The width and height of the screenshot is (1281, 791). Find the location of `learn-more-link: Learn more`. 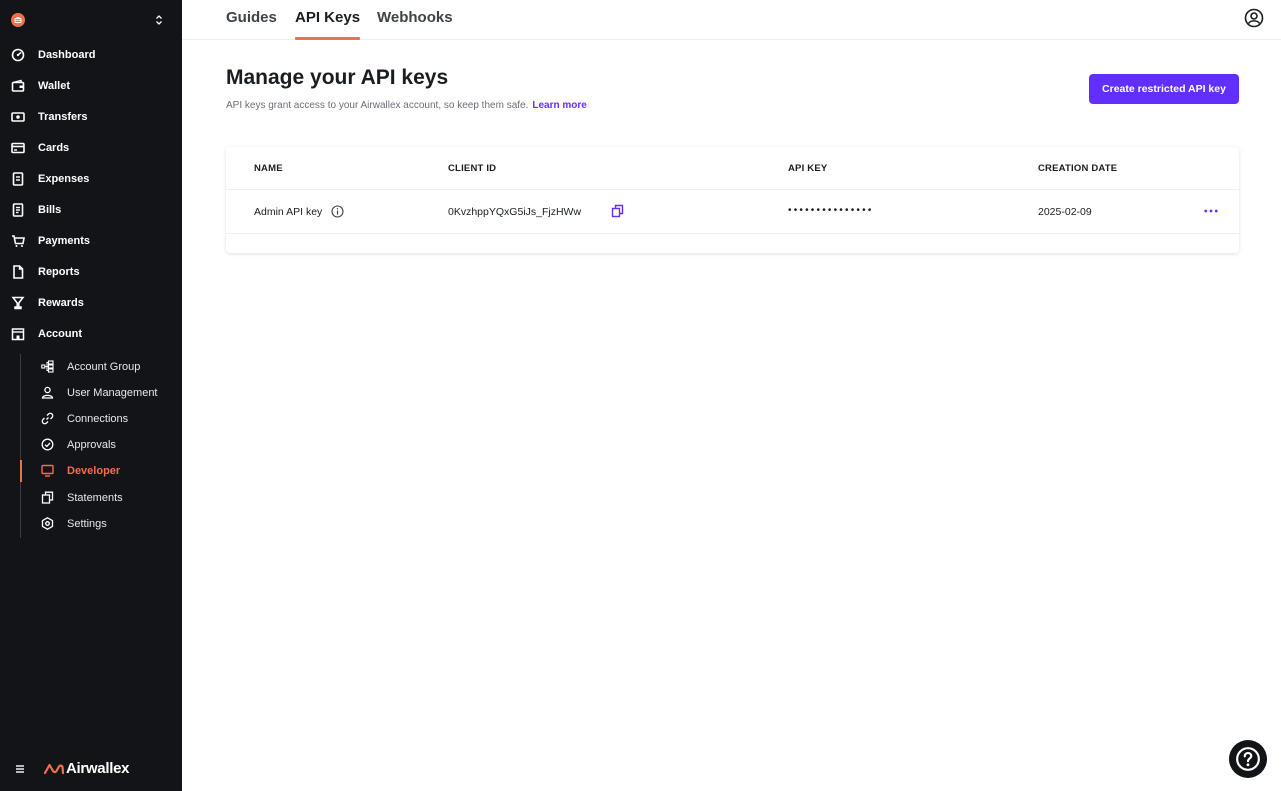

learn-more-link: Learn more is located at coordinates (559, 105).